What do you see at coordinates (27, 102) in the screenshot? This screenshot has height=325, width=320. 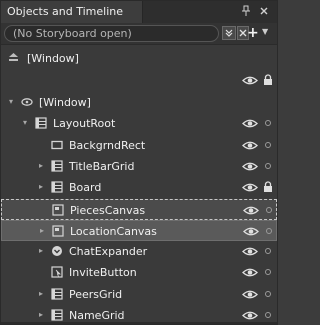 I see `window-icon` at bounding box center [27, 102].